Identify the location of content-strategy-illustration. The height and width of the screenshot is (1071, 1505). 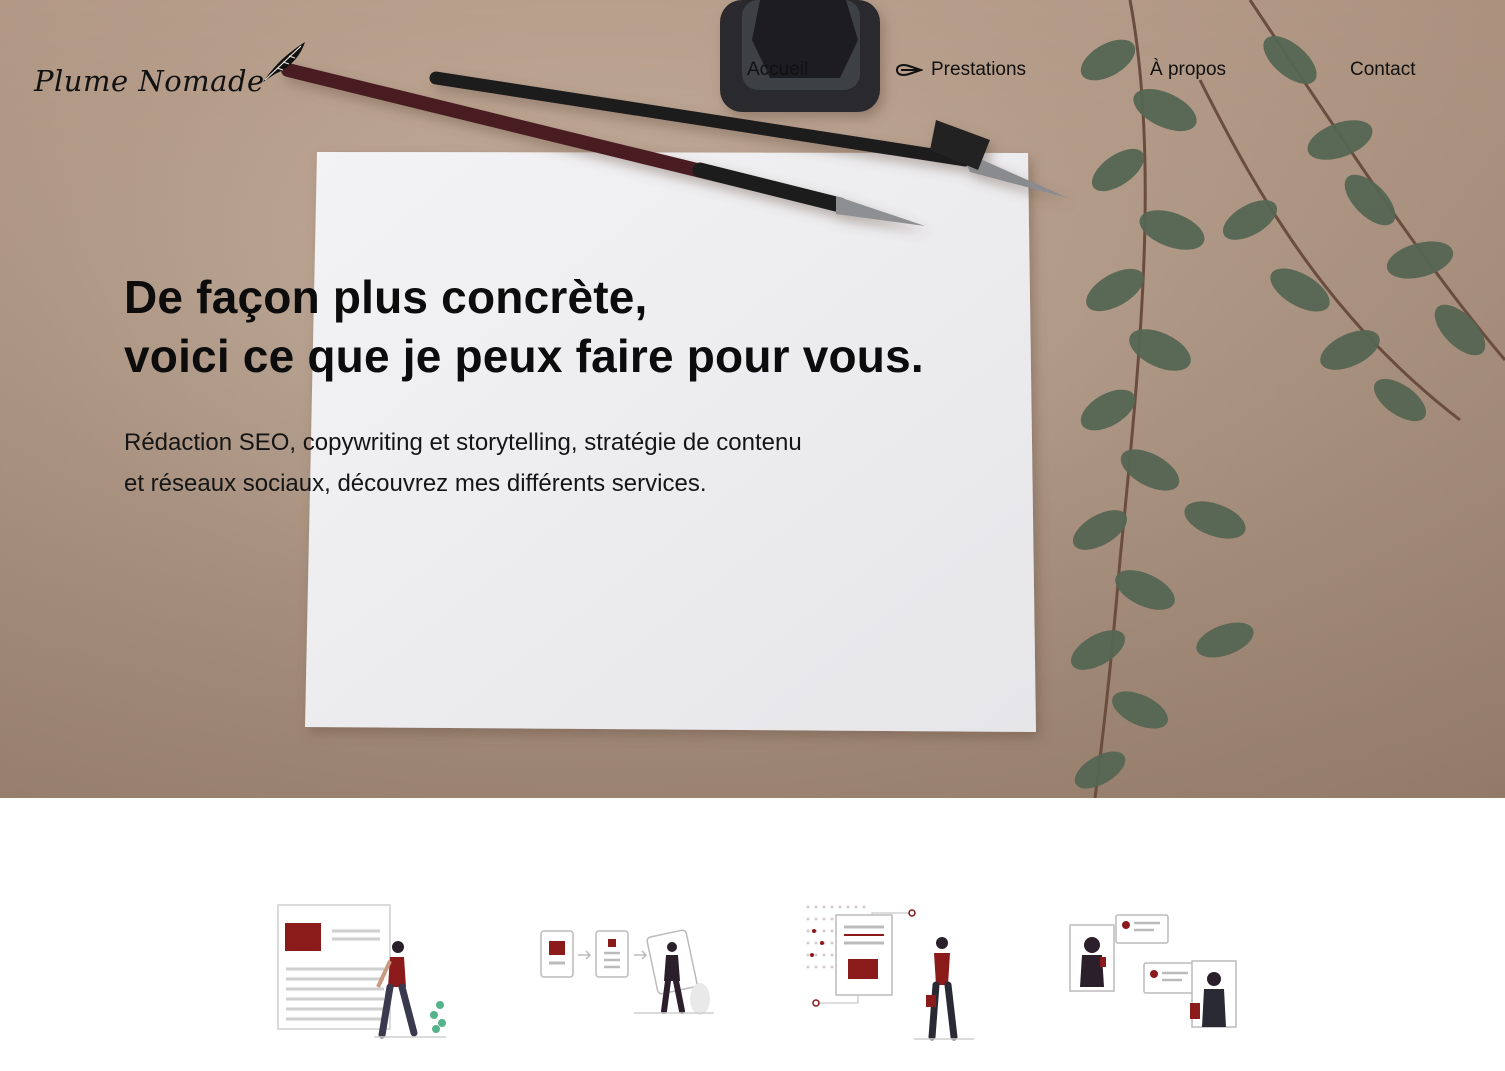
(890, 972).